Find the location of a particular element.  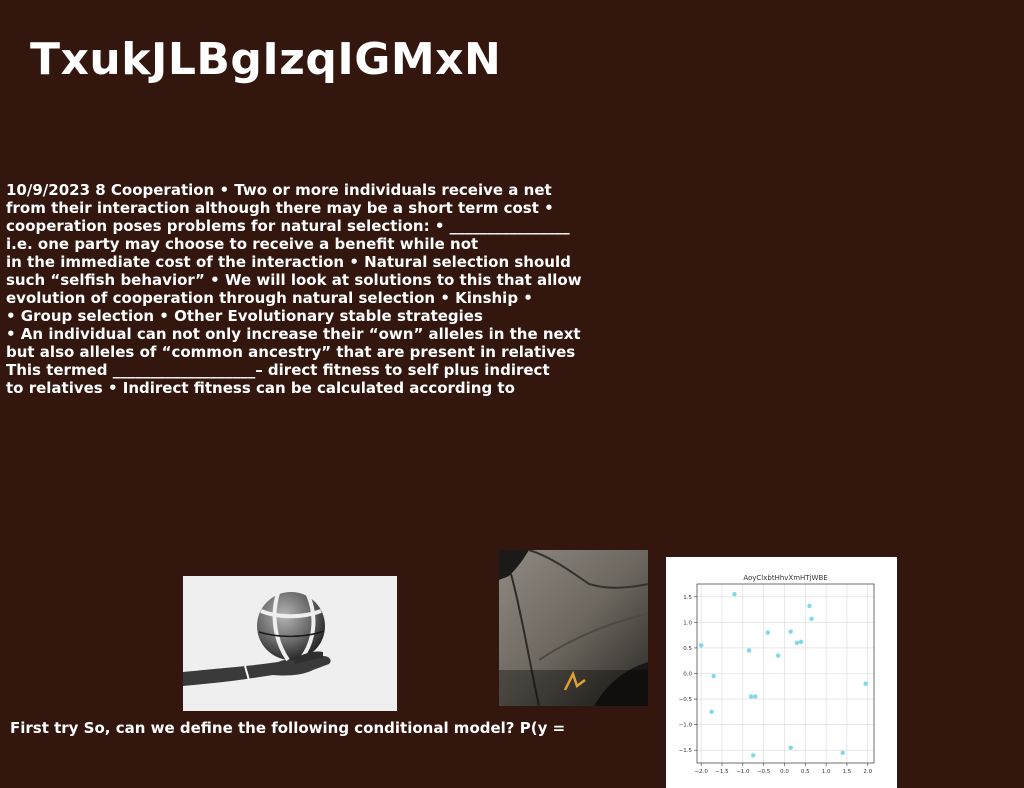

y-tick-label: −1.0 is located at coordinates (686, 726).